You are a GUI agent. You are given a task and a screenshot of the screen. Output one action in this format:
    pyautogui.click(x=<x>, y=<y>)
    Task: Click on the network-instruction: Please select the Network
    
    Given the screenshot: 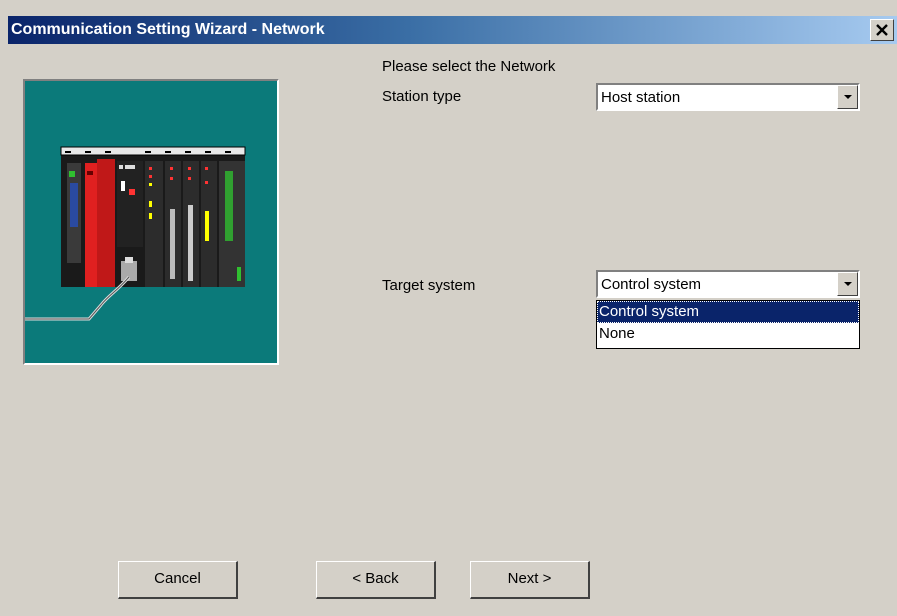 What is the action you would take?
    pyautogui.click(x=469, y=66)
    